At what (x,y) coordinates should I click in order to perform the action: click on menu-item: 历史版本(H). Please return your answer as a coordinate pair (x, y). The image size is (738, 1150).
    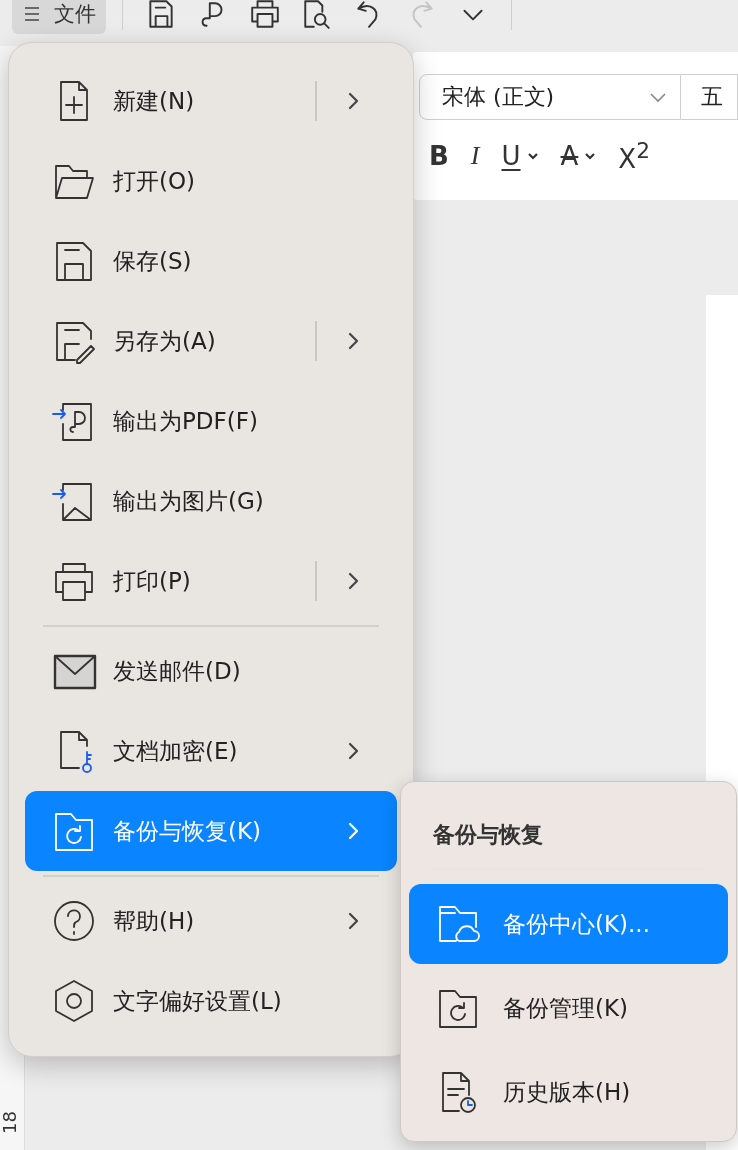
    Looking at the image, I should click on (568, 1092).